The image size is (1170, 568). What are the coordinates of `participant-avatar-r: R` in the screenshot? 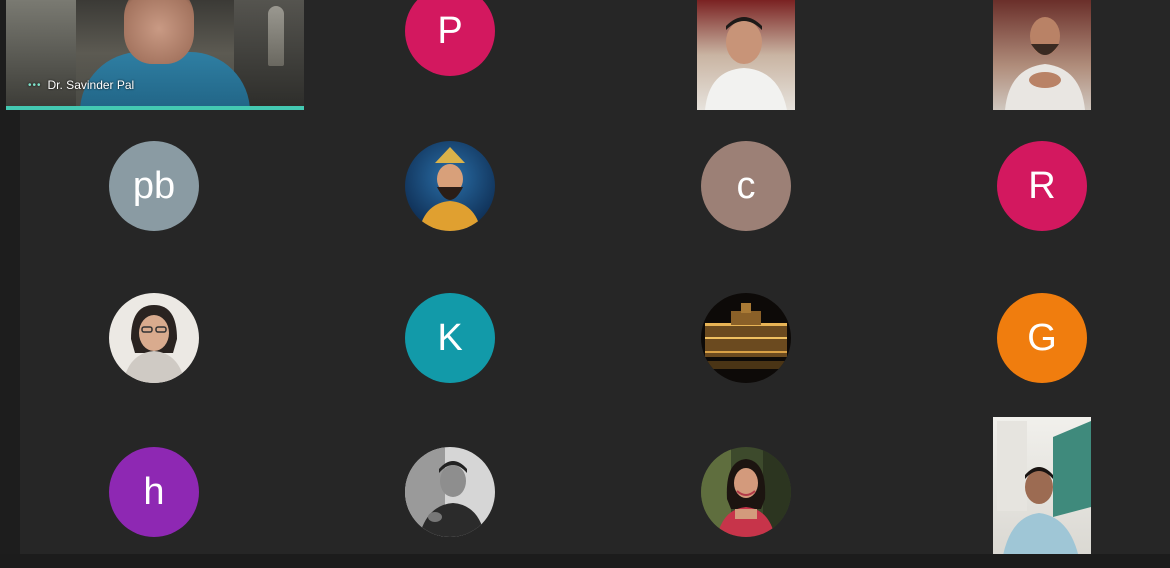 It's located at (1042, 186).